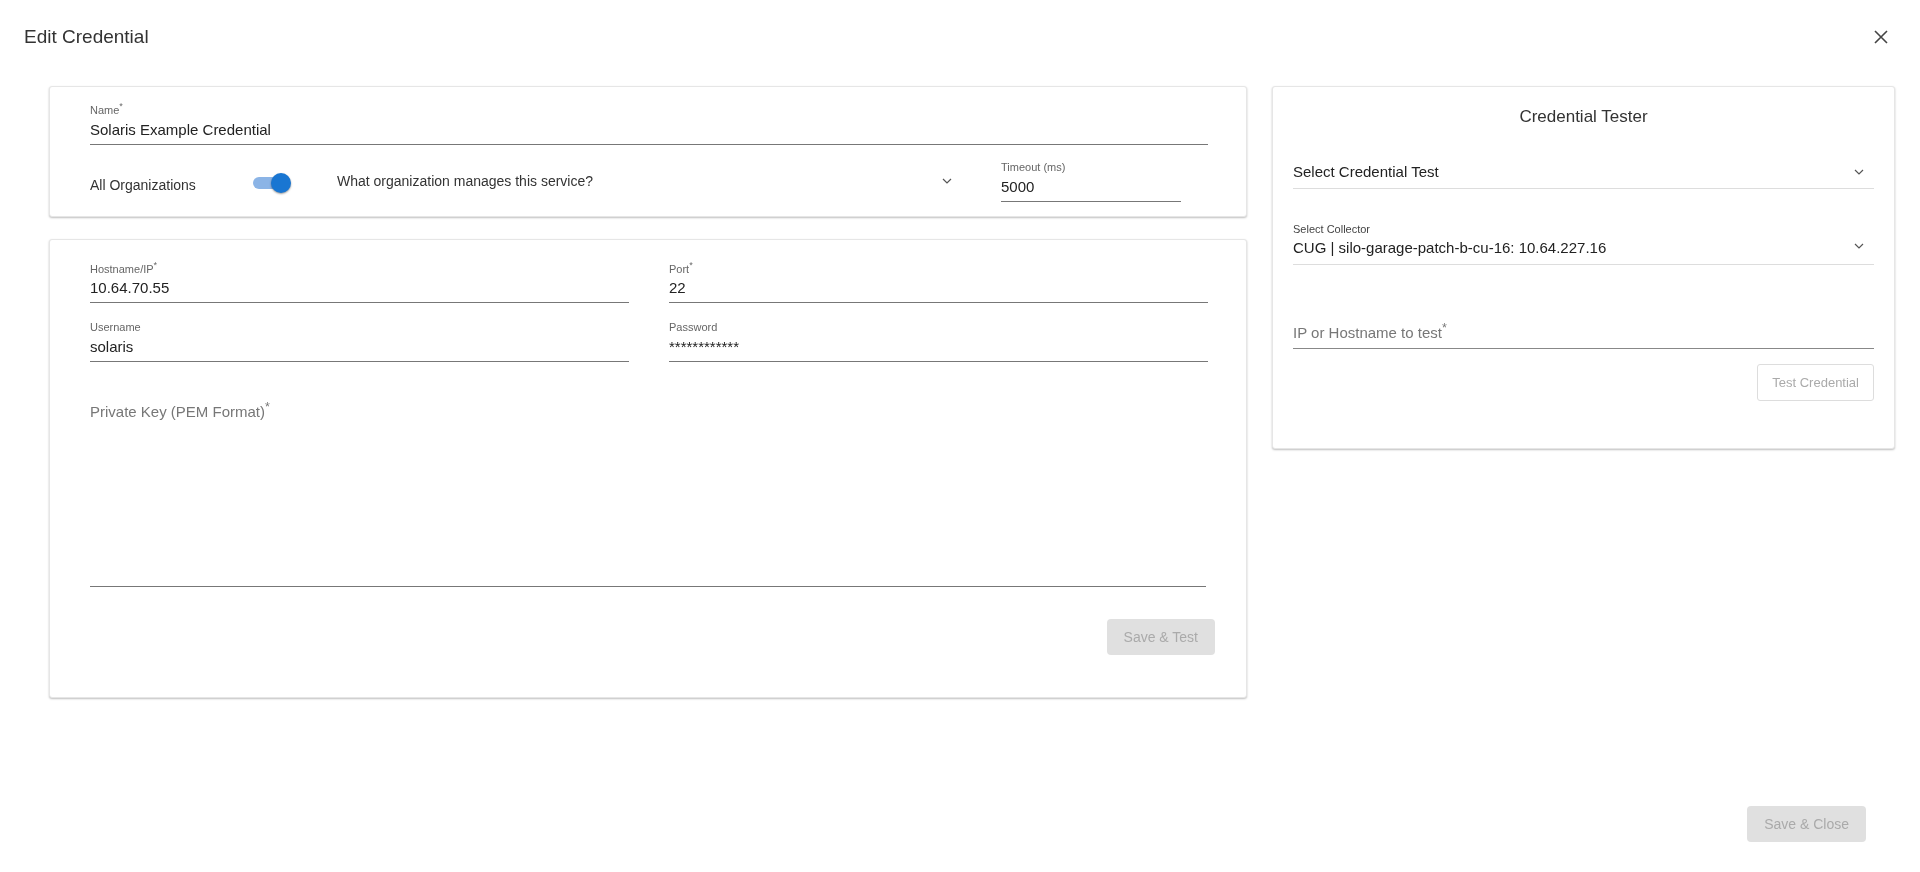  I want to click on text-field: Port$^{*}$ 22, so click(938, 281).